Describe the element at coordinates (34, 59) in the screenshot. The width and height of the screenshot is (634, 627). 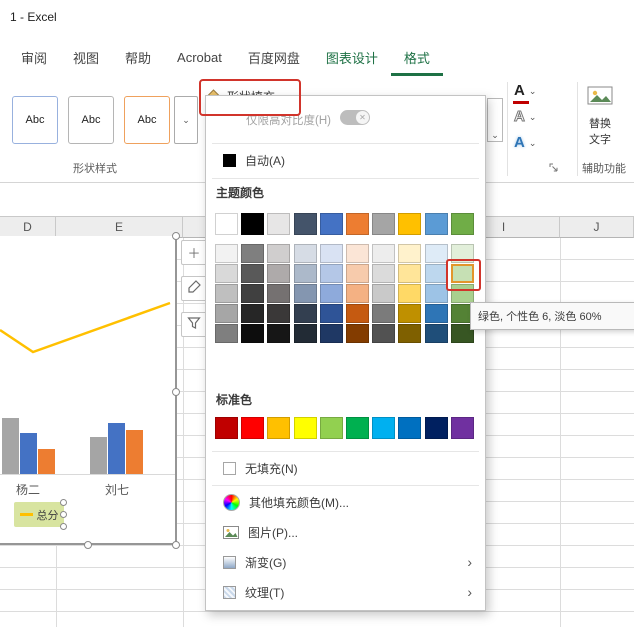
I see `tab-review: 审阅` at that location.